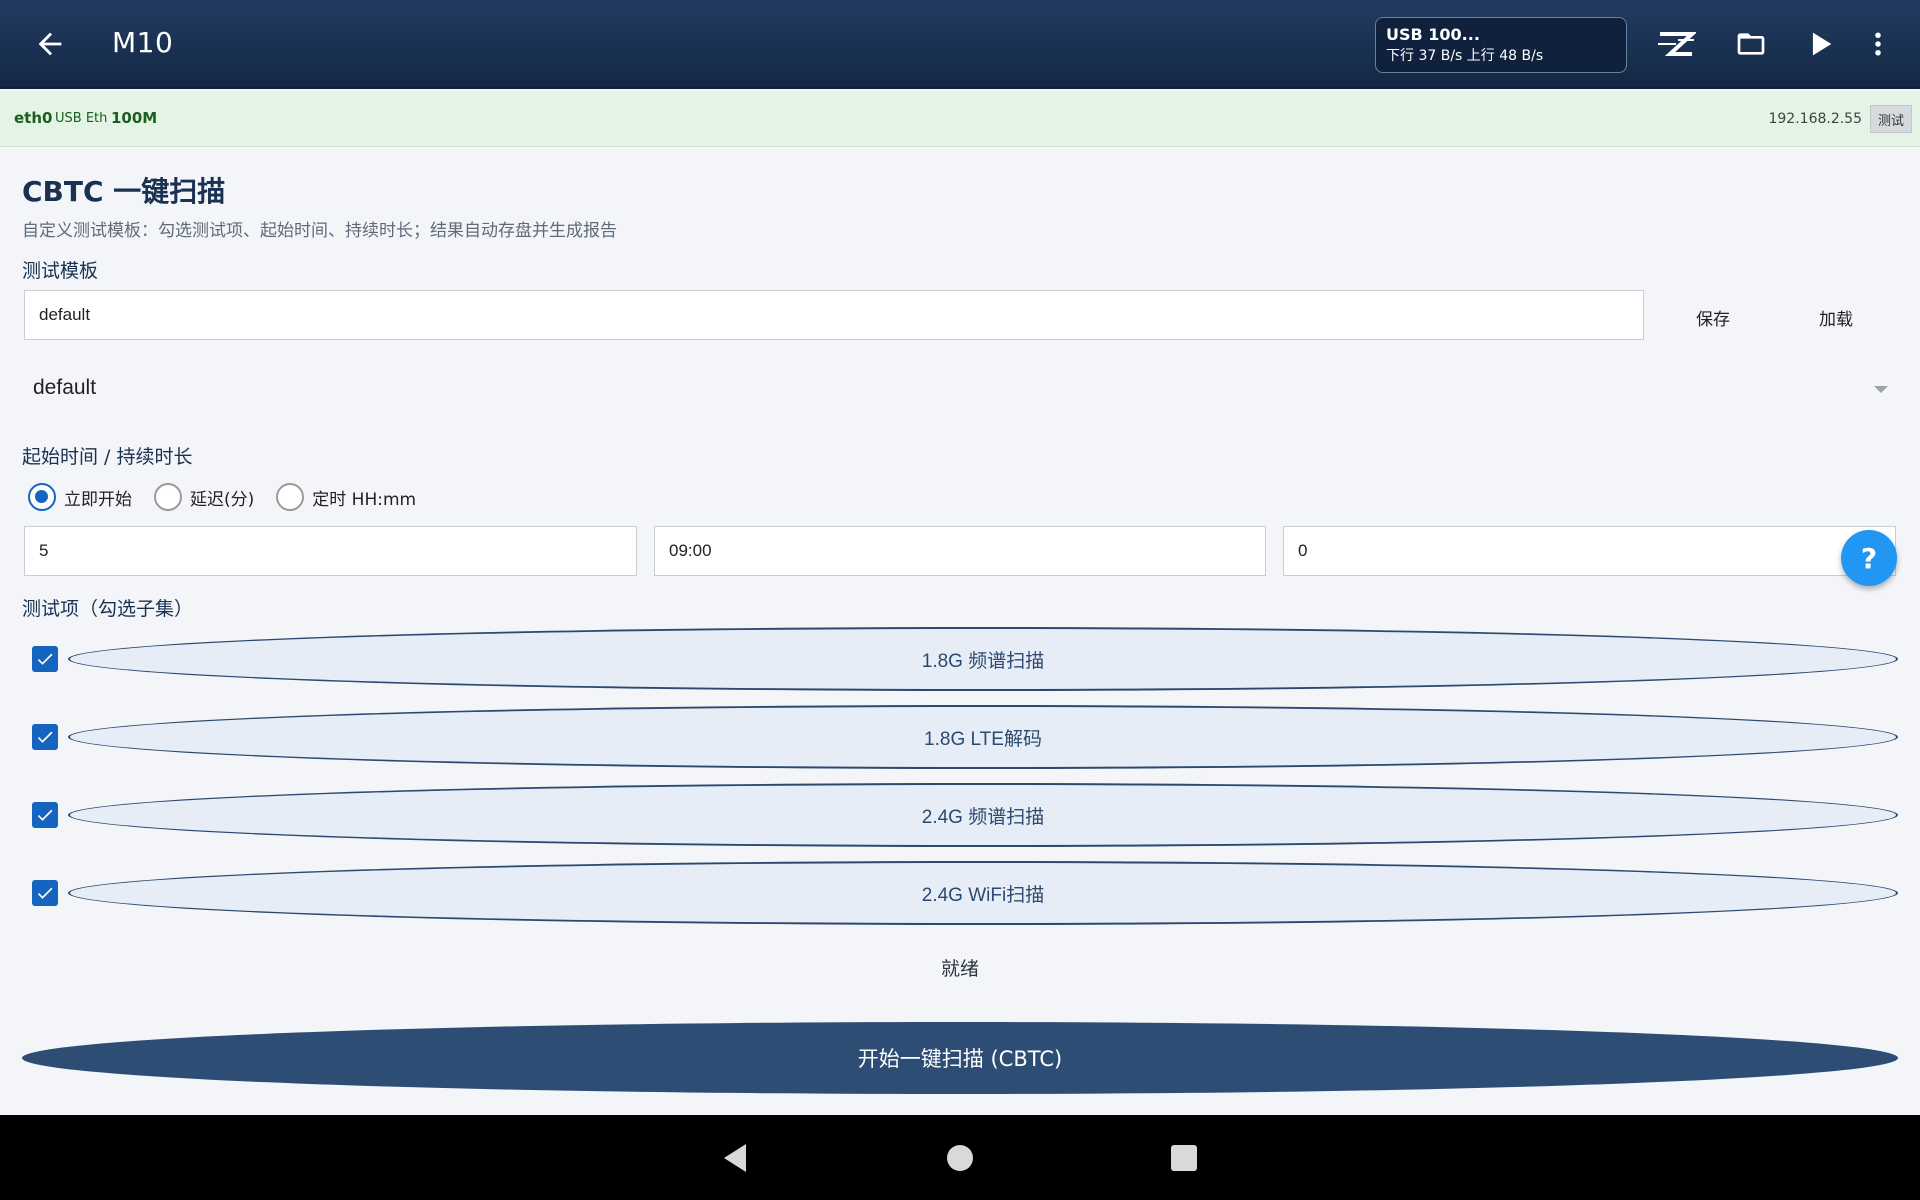 The height and width of the screenshot is (1200, 1920). I want to click on logo-z-button, so click(1676, 44).